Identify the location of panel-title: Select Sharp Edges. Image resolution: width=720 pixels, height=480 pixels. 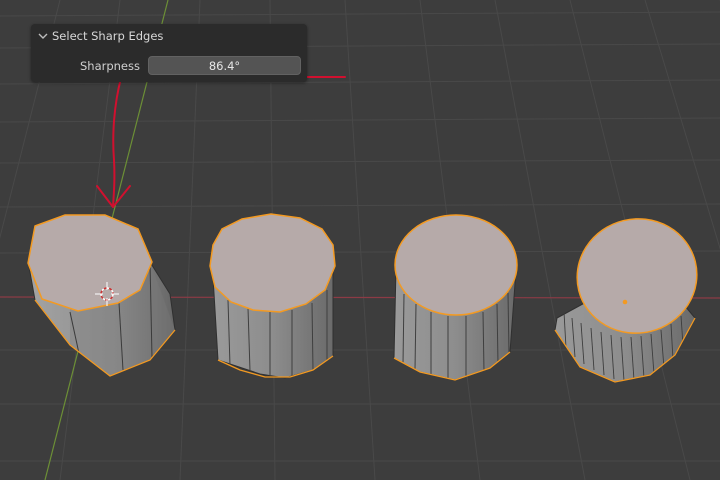
(108, 36).